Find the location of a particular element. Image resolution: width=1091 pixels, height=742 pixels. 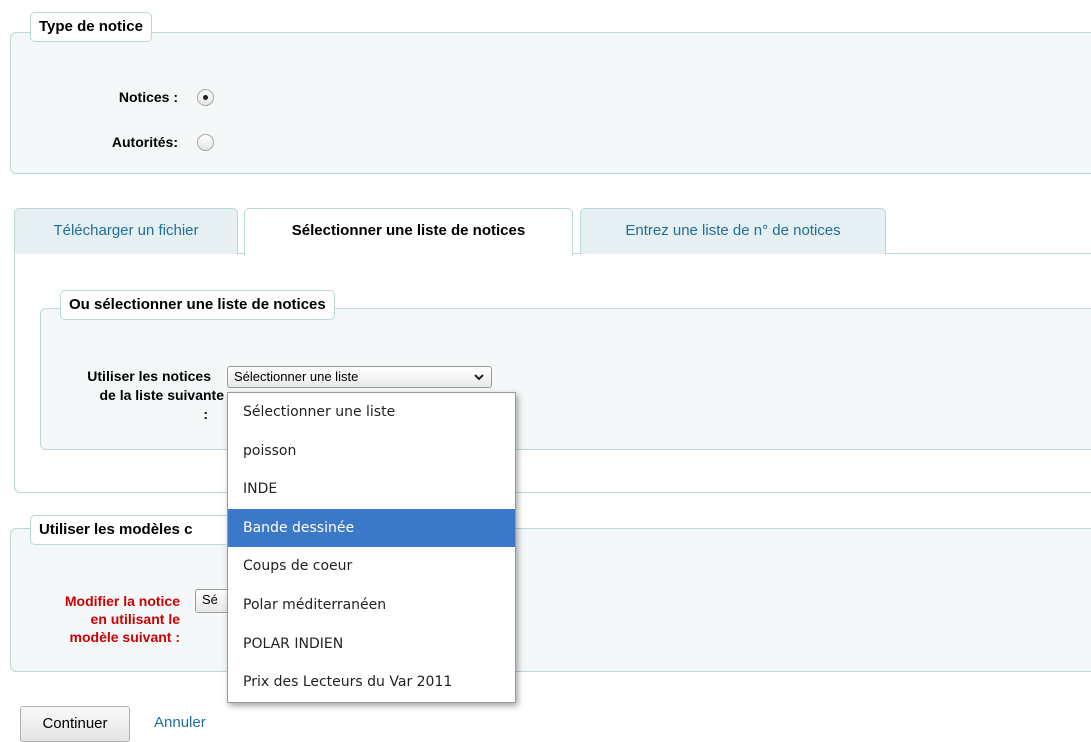

tab-enter-numbers: Entrez une liste de n° de notices is located at coordinates (733, 231).